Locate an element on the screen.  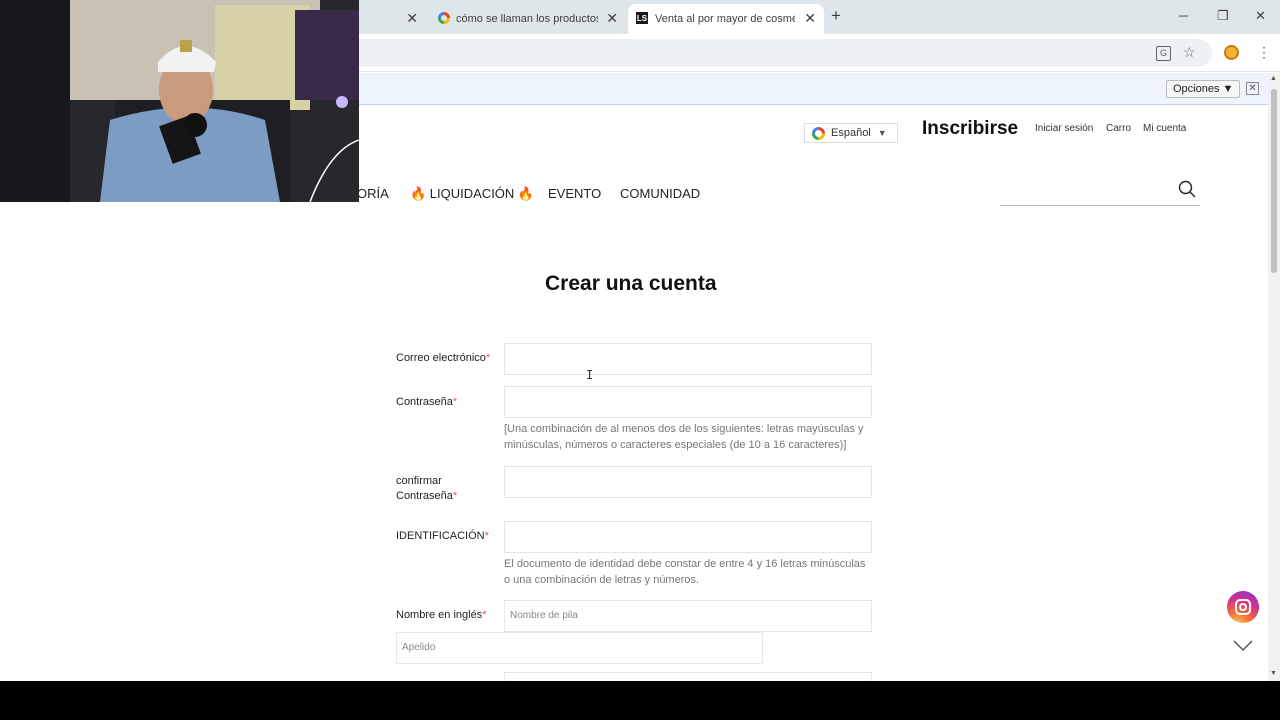
webcam-person-image is located at coordinates (179, 101).